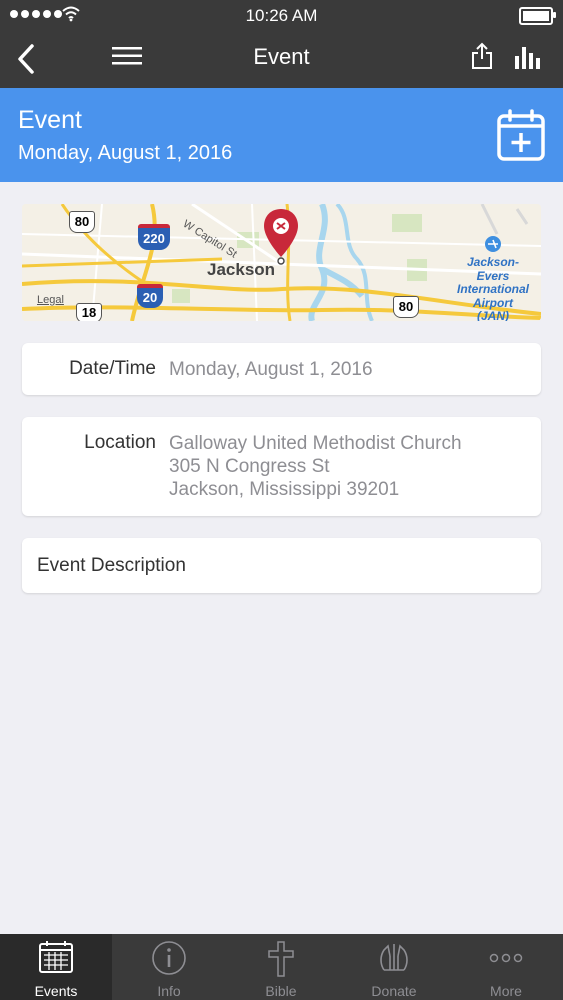  What do you see at coordinates (150, 296) in the screenshot?
I see `interstate-shield: 20` at bounding box center [150, 296].